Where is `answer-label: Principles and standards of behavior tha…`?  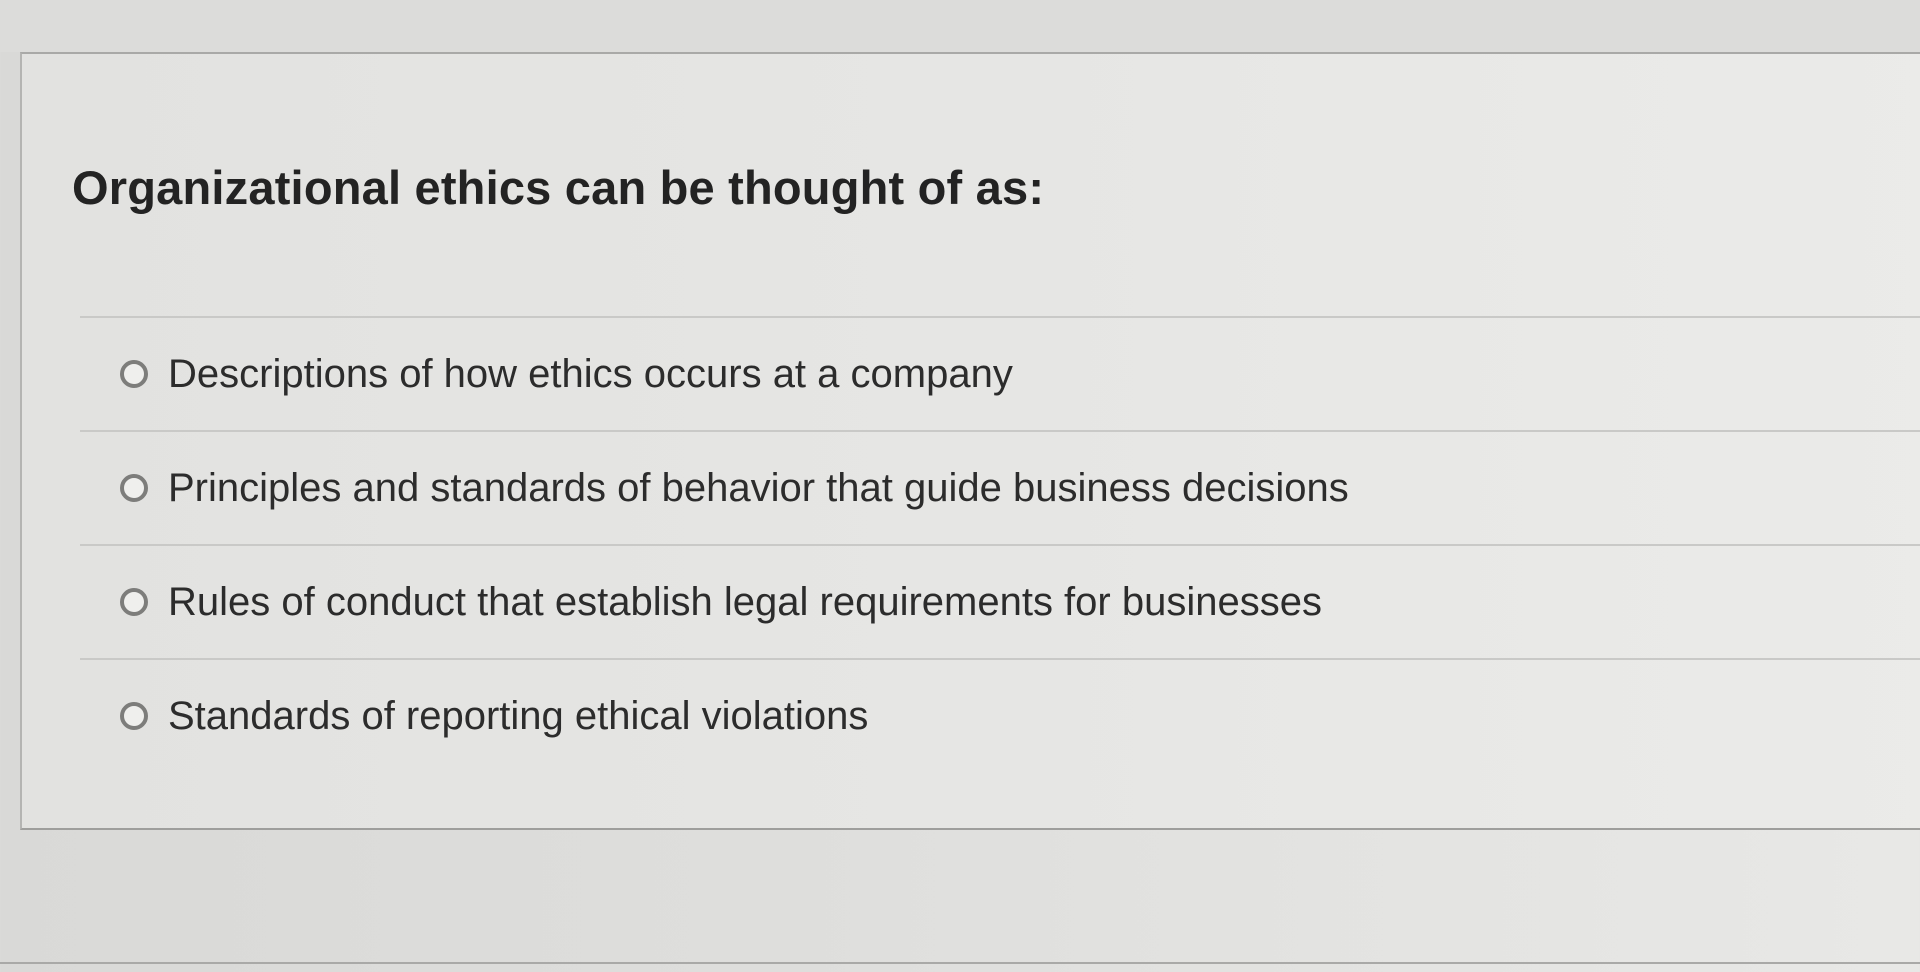
answer-label: Principles and standards of behavior tha… is located at coordinates (758, 488).